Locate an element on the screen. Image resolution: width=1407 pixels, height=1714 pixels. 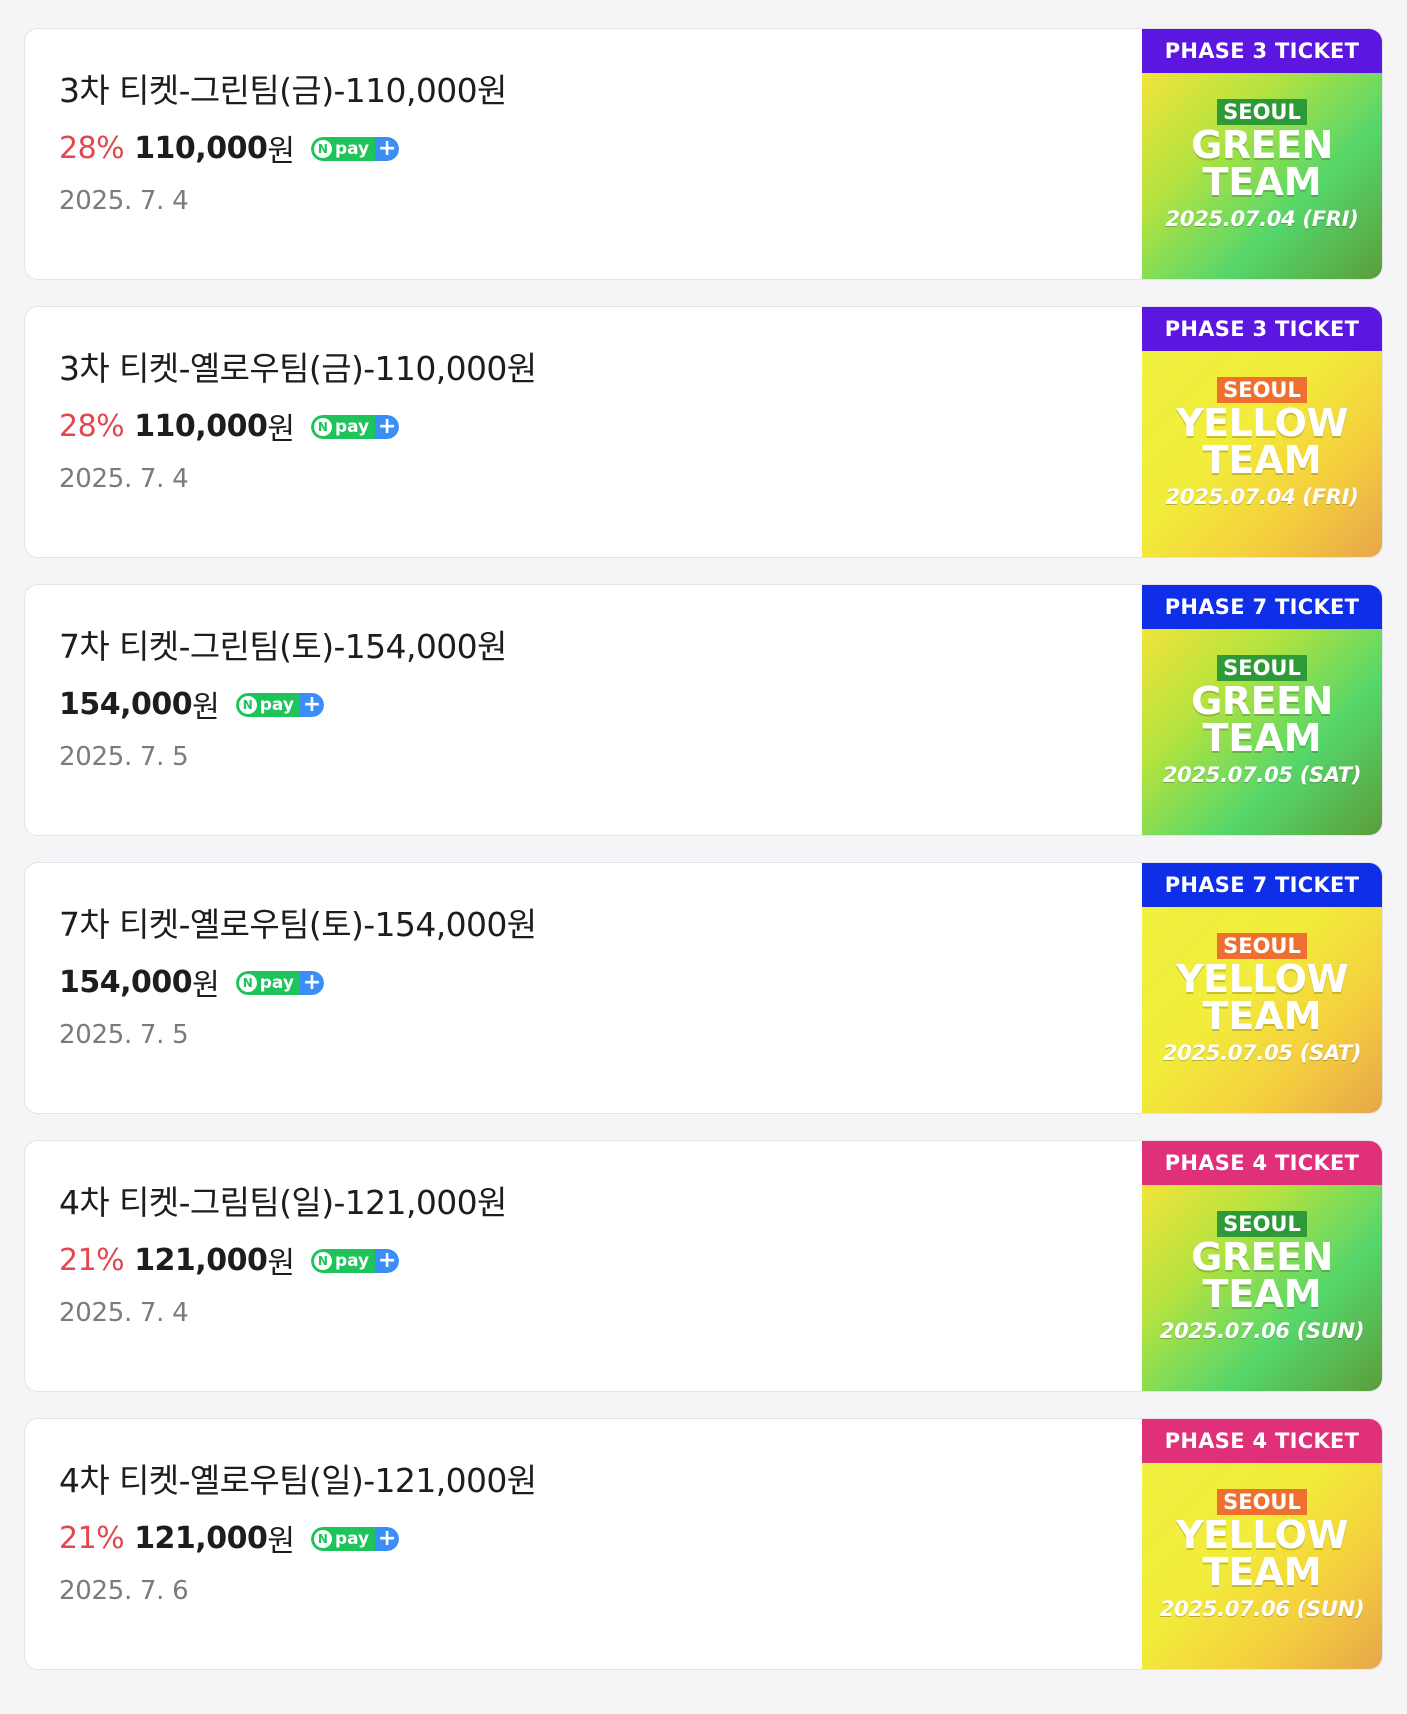
product-title: 7차 티켓-그린팀(토)-154,000원 is located at coordinates (590, 647).